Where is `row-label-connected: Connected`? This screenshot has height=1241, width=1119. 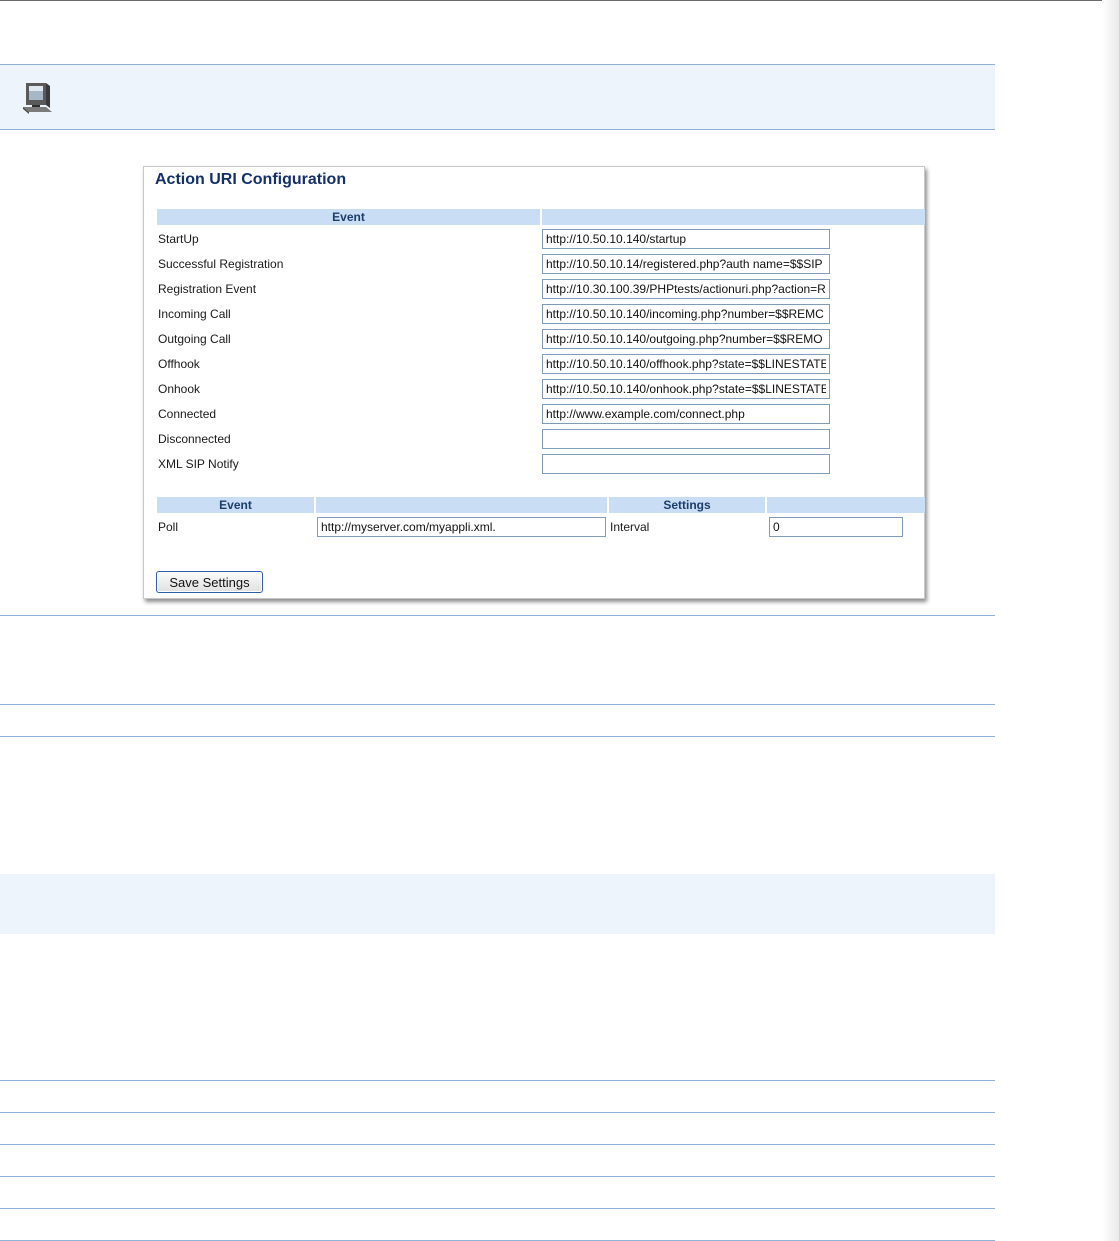 row-label-connected: Connected is located at coordinates (187, 414).